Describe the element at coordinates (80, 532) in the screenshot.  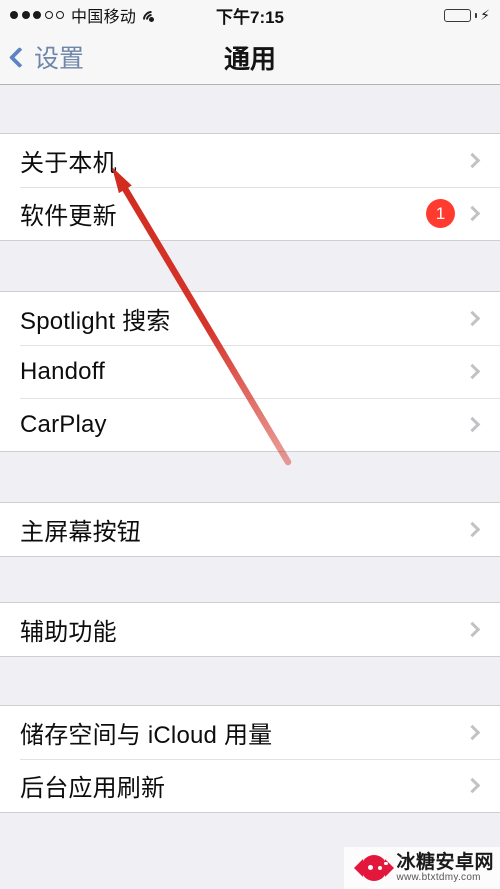
I see `row-label: 主屏幕按钮` at that location.